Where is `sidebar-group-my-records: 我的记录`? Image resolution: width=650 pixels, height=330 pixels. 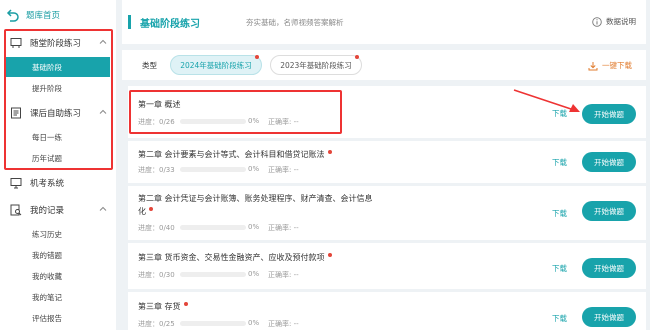
sidebar-group-my-records: 我的记录 is located at coordinates (58, 210).